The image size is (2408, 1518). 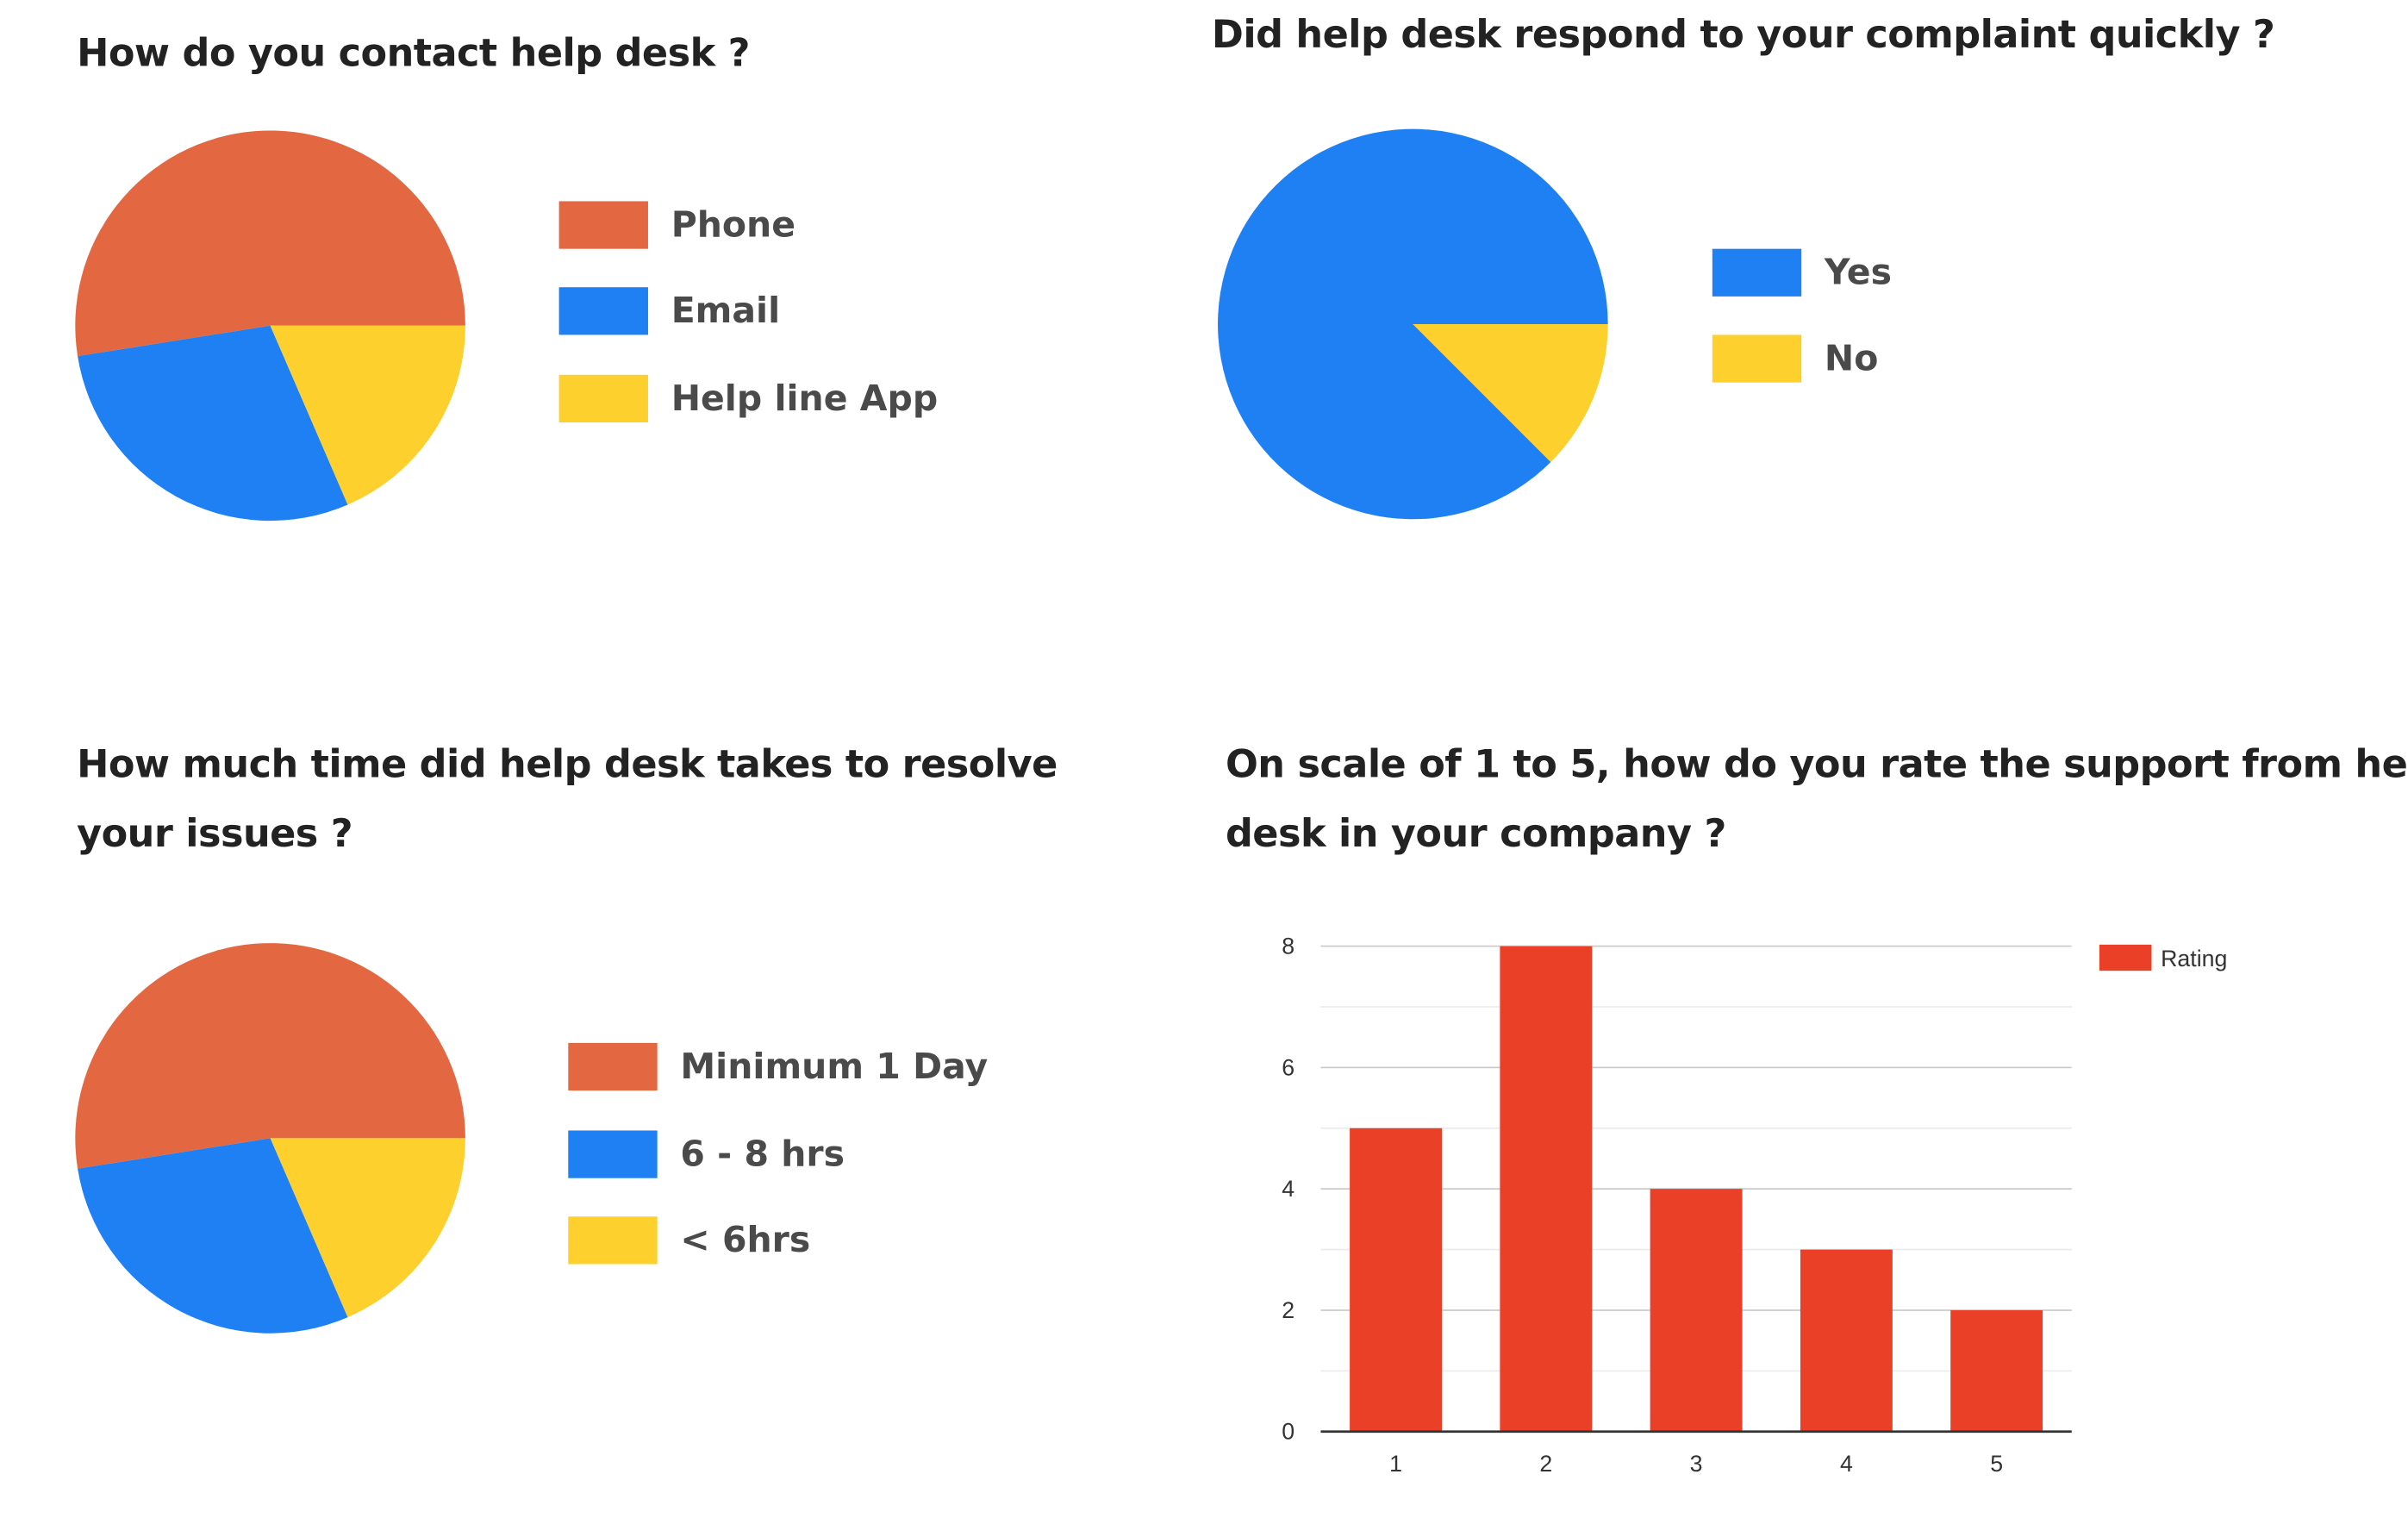 I want to click on y-tick-label: 2, so click(x=1288, y=1310).